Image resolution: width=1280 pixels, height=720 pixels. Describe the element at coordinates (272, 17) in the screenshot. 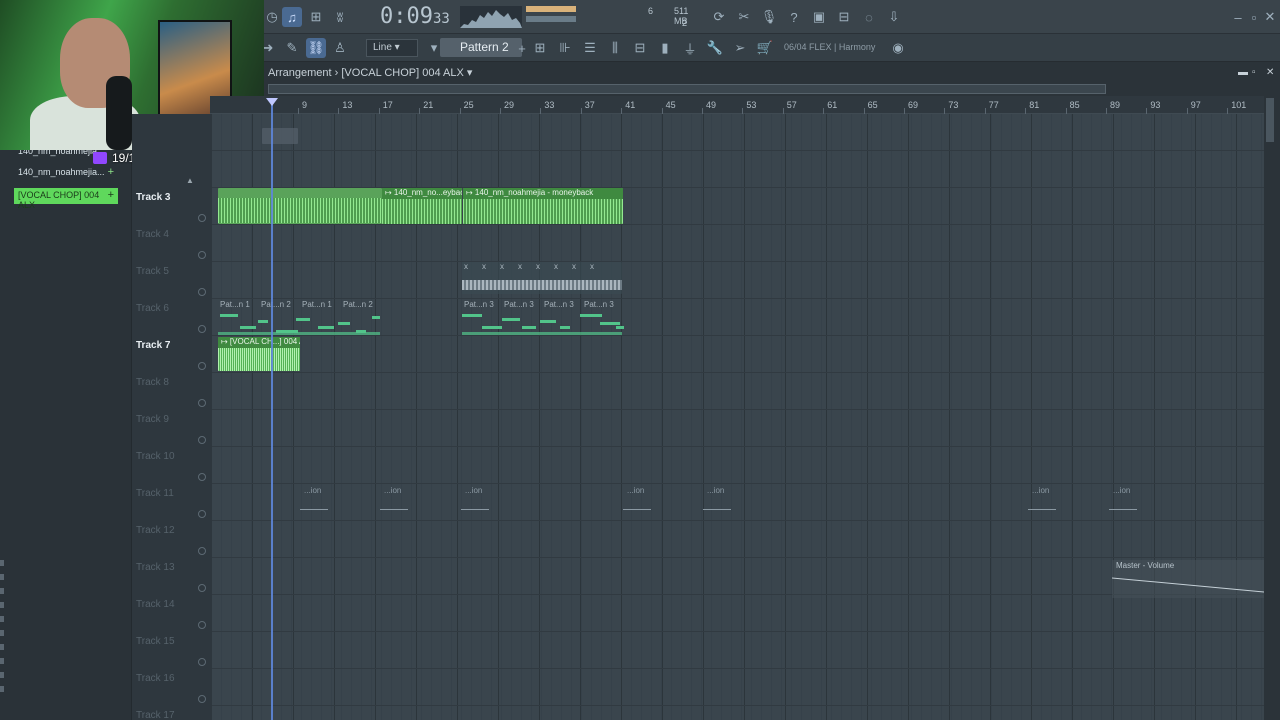

I see `clock-icon: ◷` at that location.